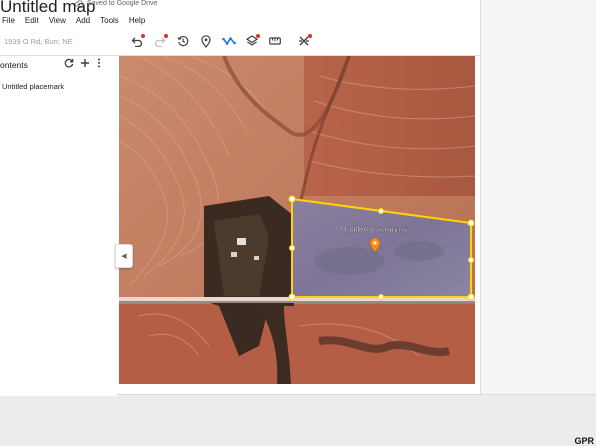 The height and width of the screenshot is (446, 596). I want to click on measure-icon, so click(275, 41).